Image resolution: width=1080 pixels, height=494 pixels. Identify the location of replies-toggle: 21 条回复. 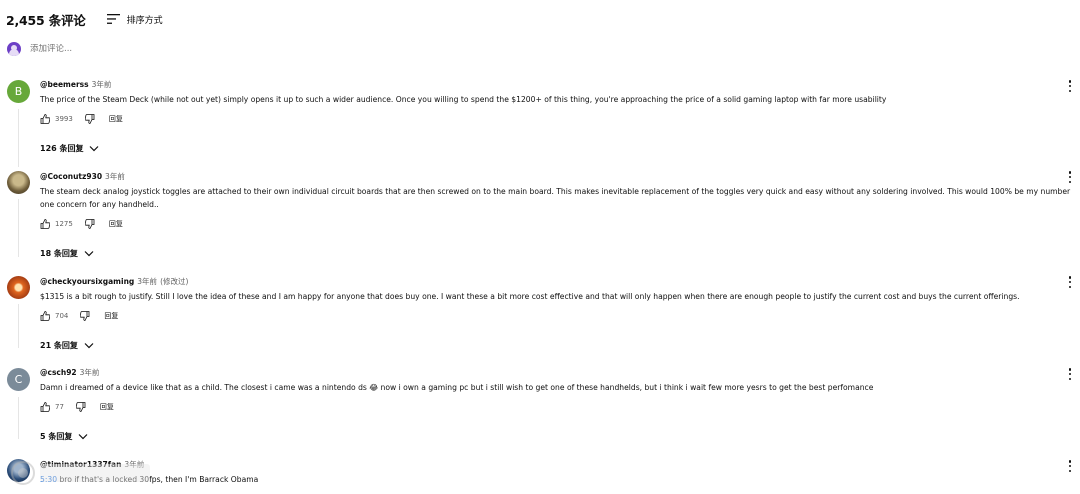
(67, 345).